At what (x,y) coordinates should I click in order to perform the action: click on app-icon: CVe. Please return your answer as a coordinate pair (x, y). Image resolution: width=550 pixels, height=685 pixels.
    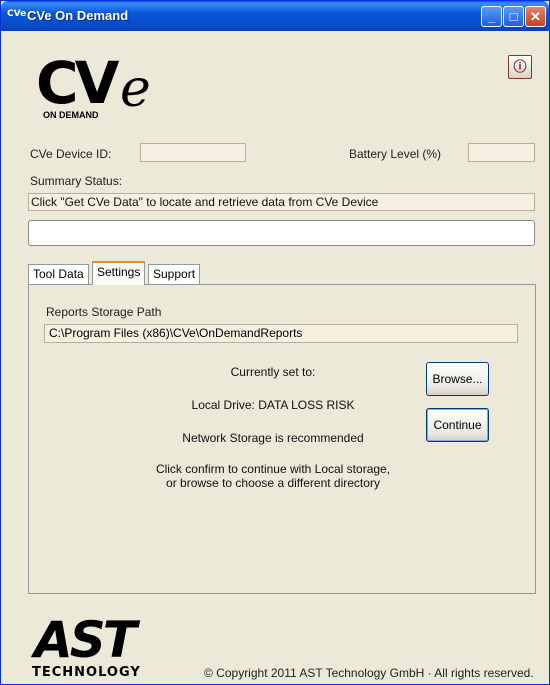
    Looking at the image, I should click on (17, 14).